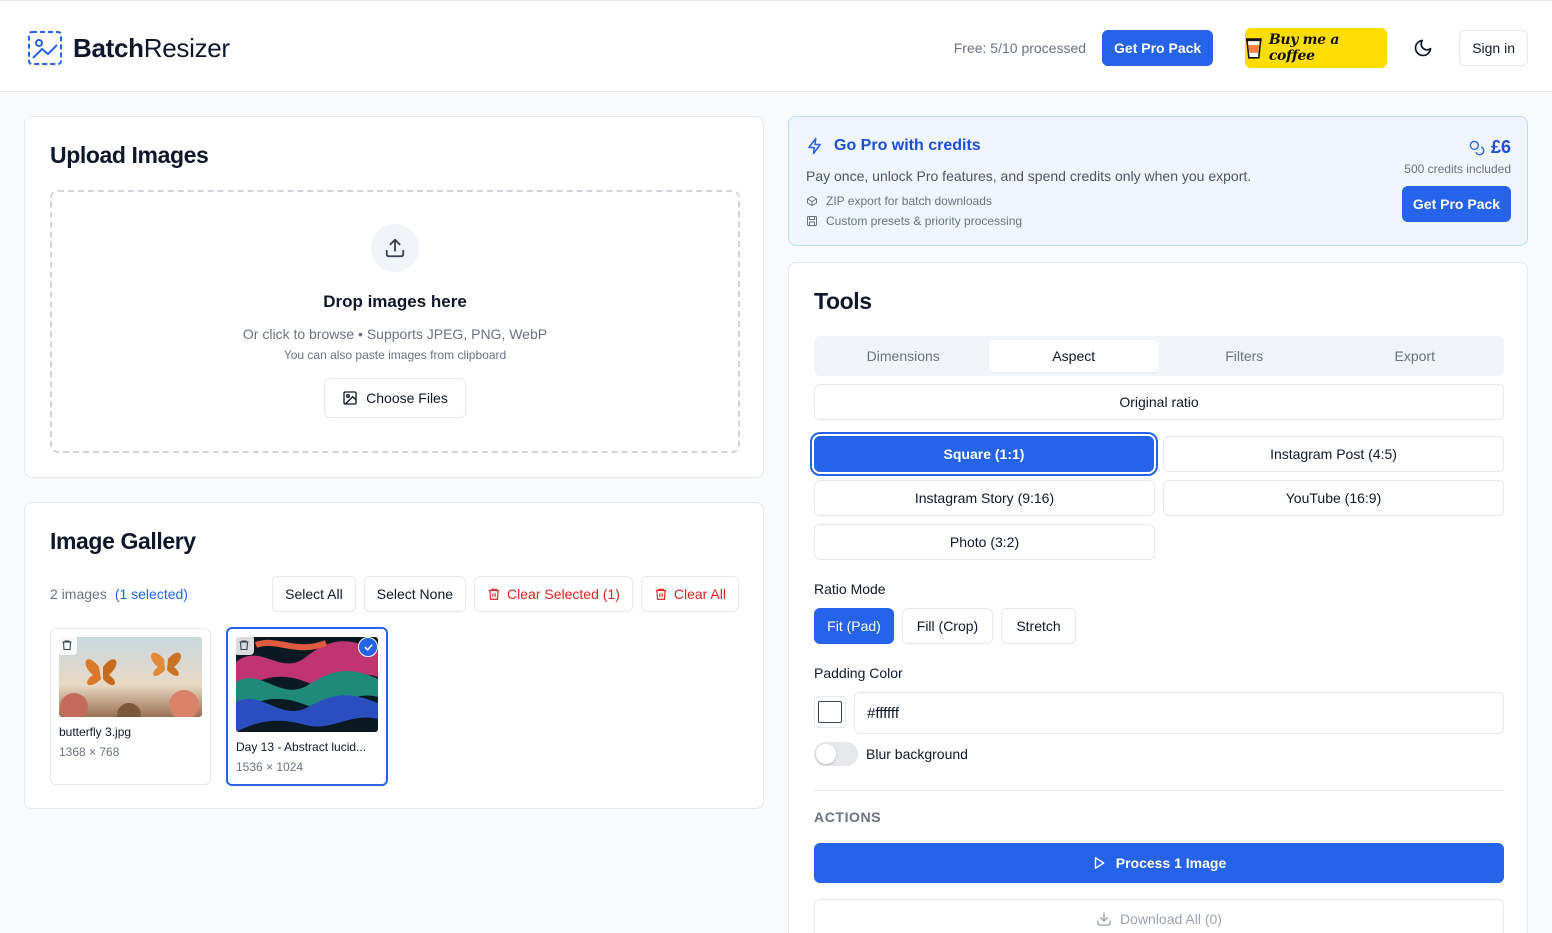 Image resolution: width=1552 pixels, height=933 pixels. Describe the element at coordinates (1500, 147) in the screenshot. I see `pro-price-text: £6` at that location.